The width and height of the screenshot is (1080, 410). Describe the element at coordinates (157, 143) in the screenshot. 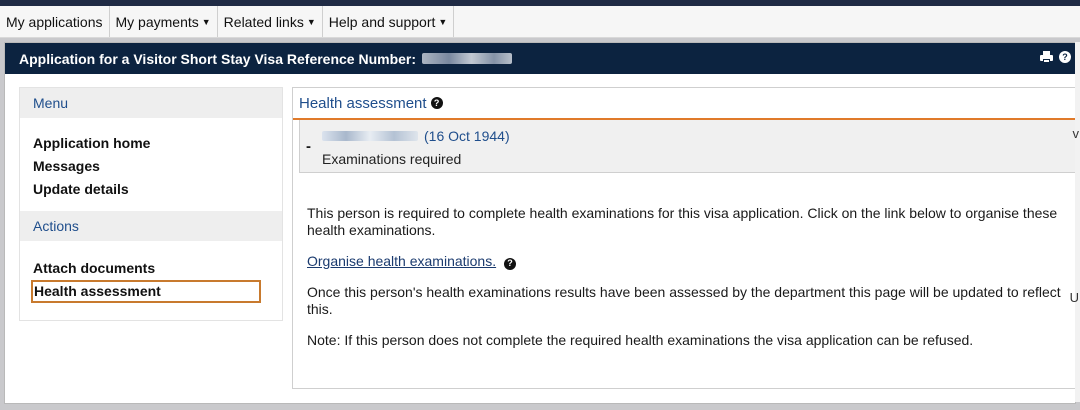

I see `sidebar-item-application-home: Application home` at that location.